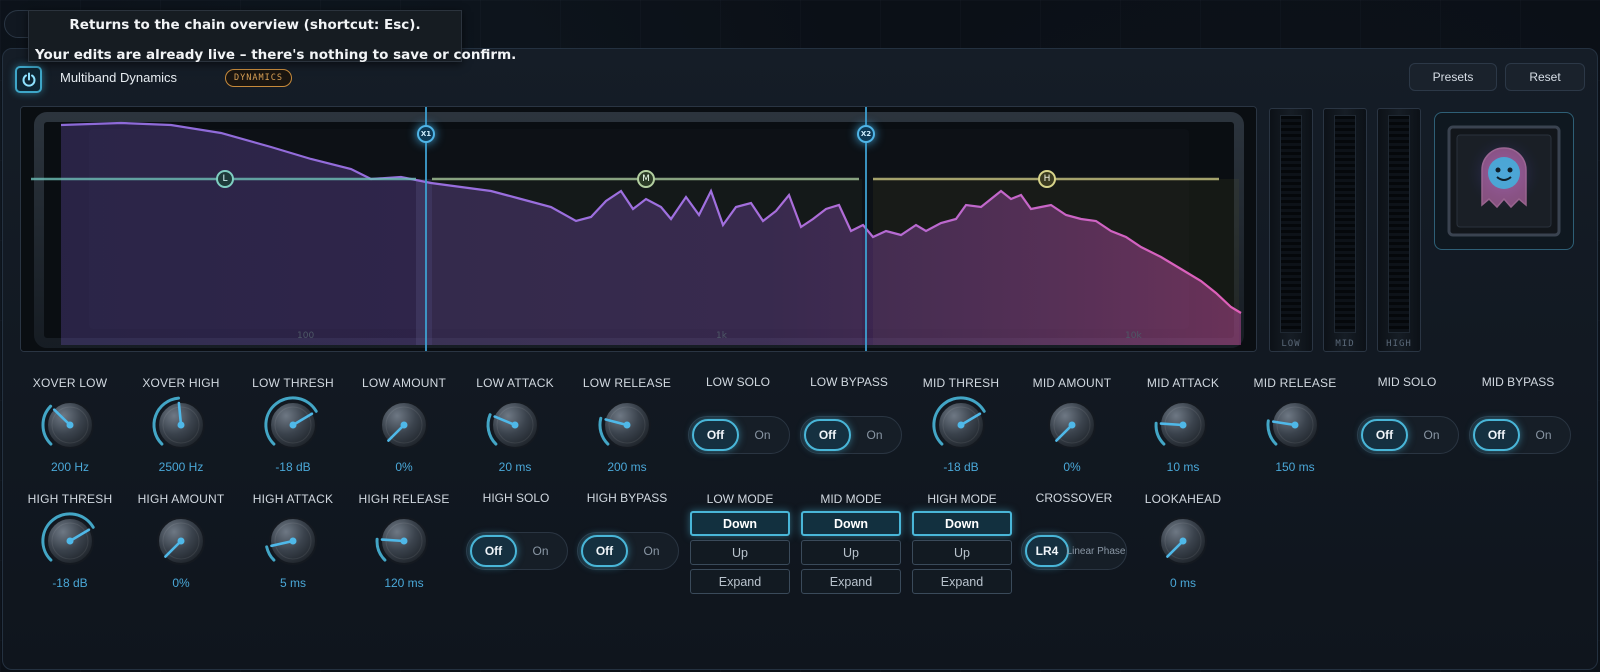 The width and height of the screenshot is (1600, 672). What do you see at coordinates (1096, 551) in the screenshot?
I see `crossover-linear-phase: Linear Phase` at bounding box center [1096, 551].